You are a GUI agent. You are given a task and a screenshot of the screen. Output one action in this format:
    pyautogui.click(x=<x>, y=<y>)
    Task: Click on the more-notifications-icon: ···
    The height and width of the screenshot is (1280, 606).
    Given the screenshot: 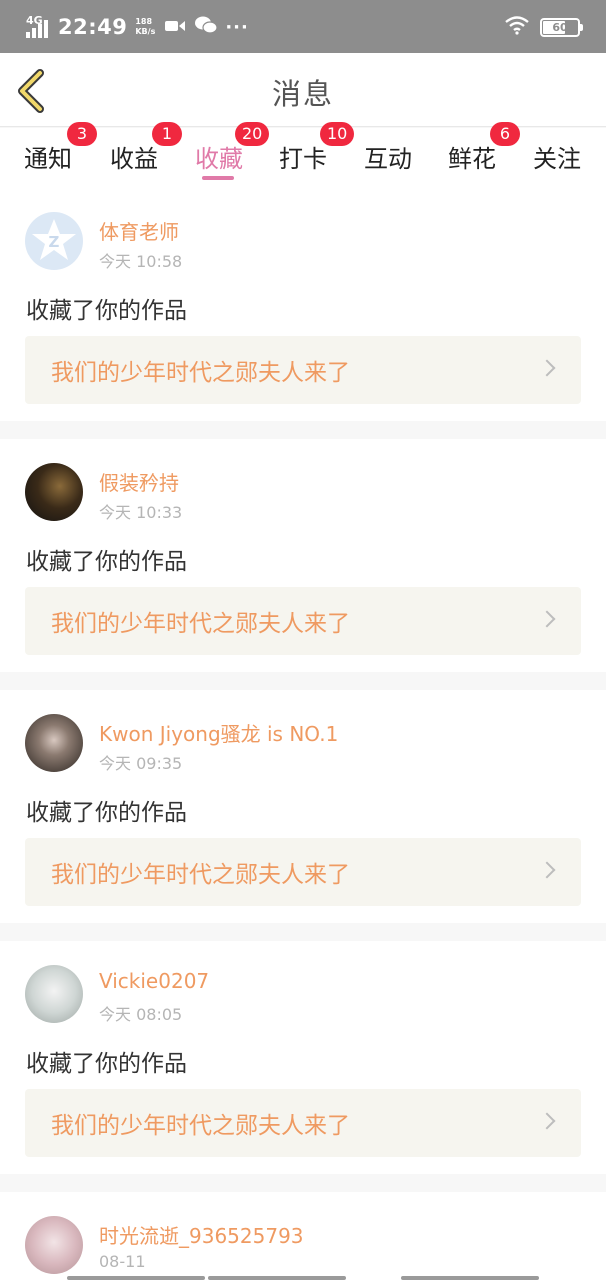 What is the action you would take?
    pyautogui.click(x=237, y=27)
    